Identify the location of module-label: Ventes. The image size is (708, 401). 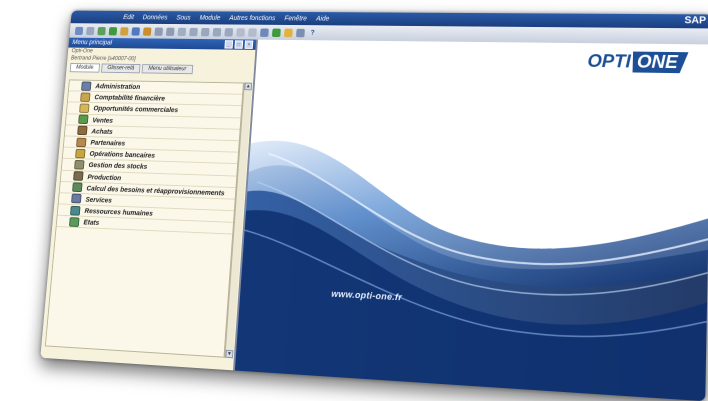
(103, 120).